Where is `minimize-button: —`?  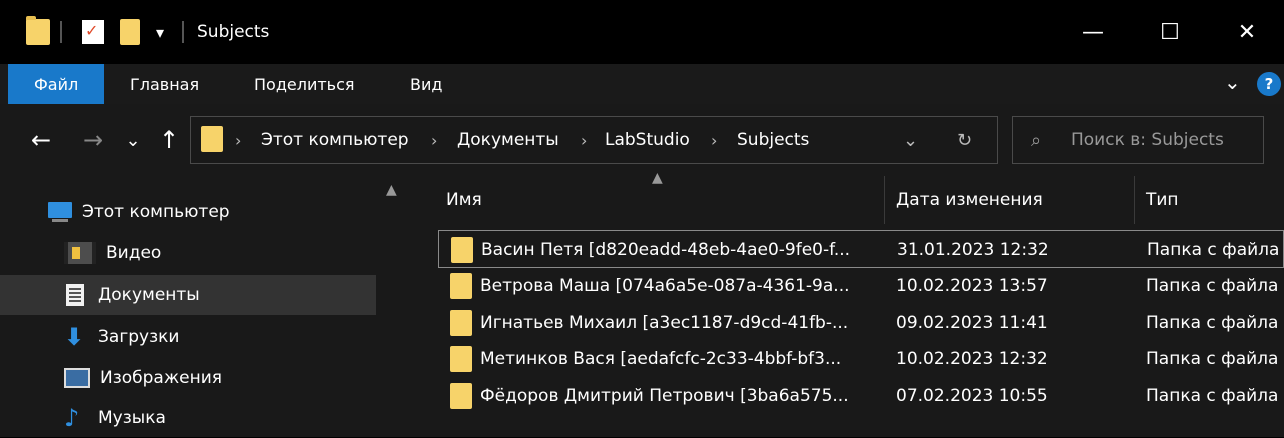 minimize-button: — is located at coordinates (1093, 32).